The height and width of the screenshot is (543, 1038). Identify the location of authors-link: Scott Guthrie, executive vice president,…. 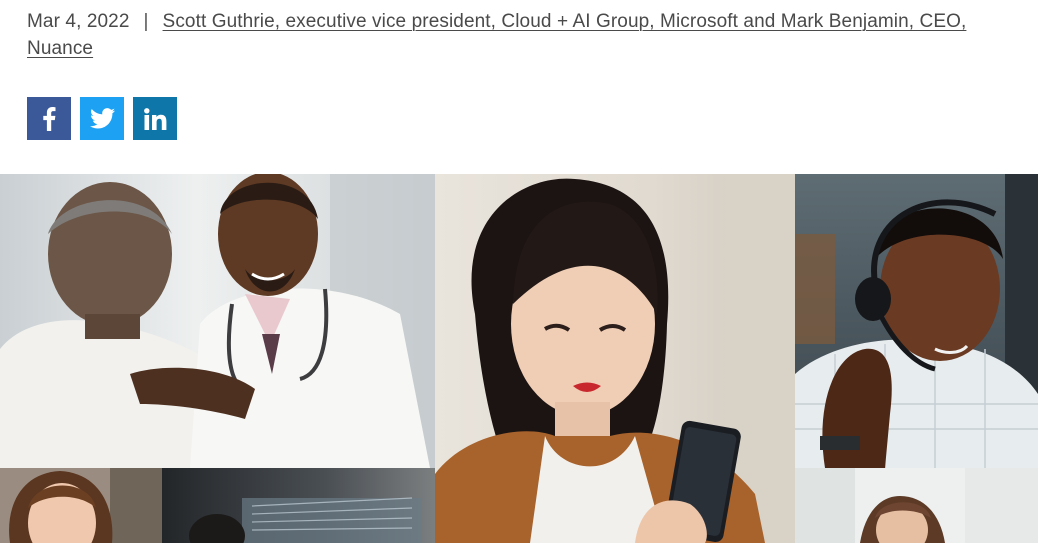
(496, 35).